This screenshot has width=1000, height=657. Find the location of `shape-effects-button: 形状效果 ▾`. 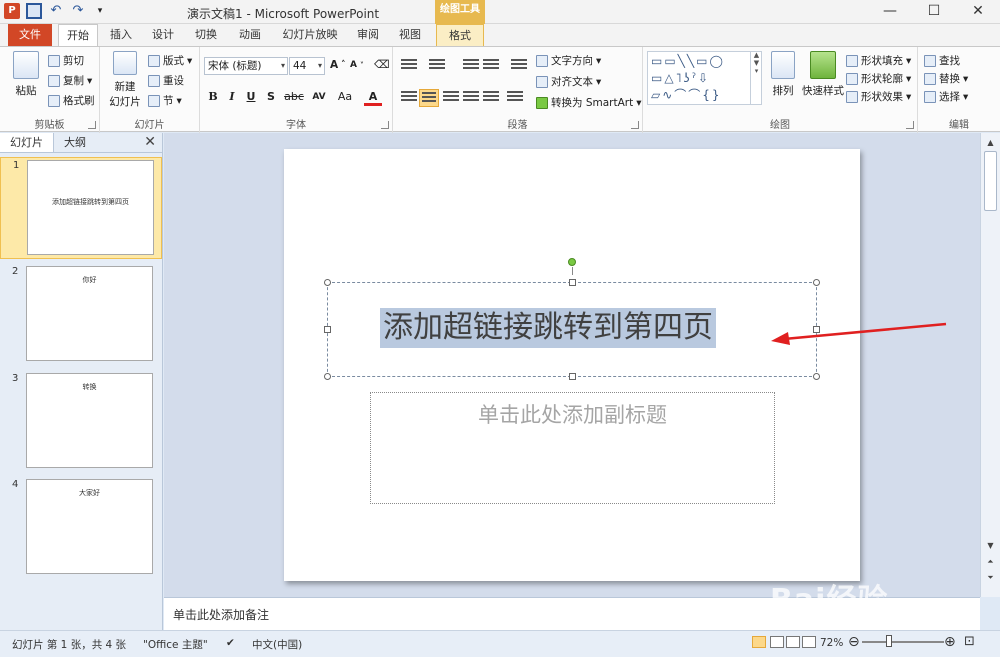

shape-effects-button: 形状效果 ▾ is located at coordinates (878, 96).